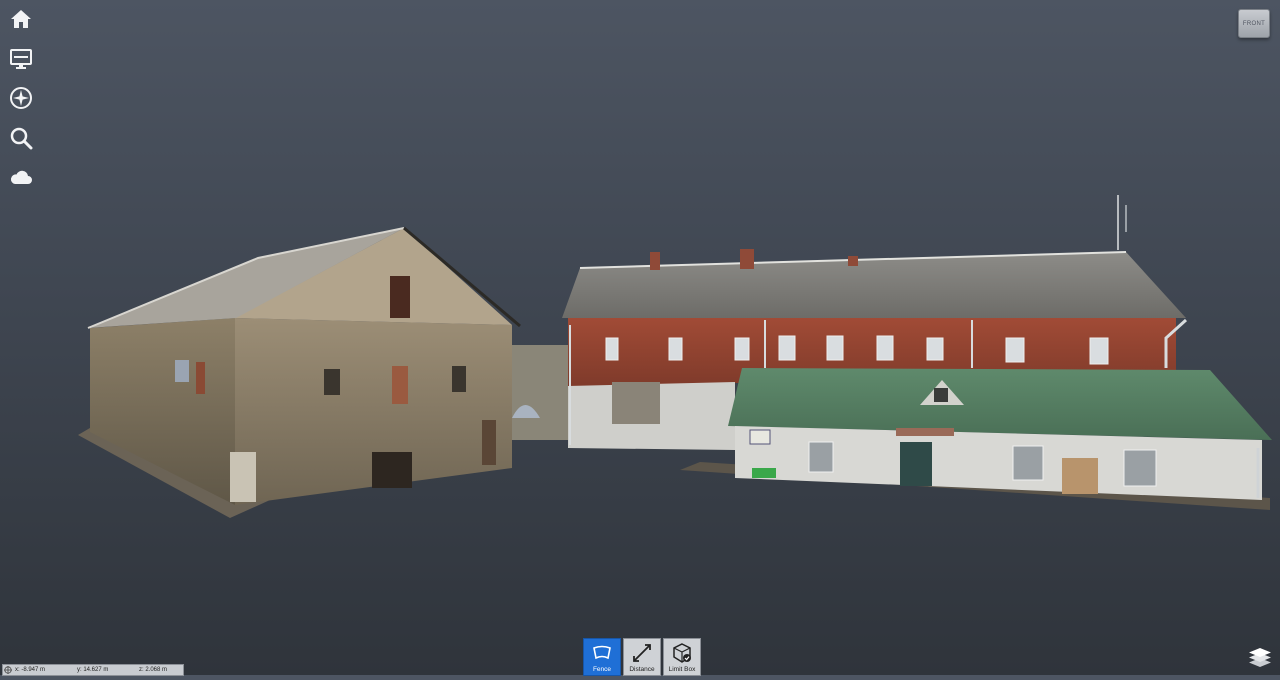  I want to click on measurement-toolbar: Fence Distance Limit Box, so click(642, 657).